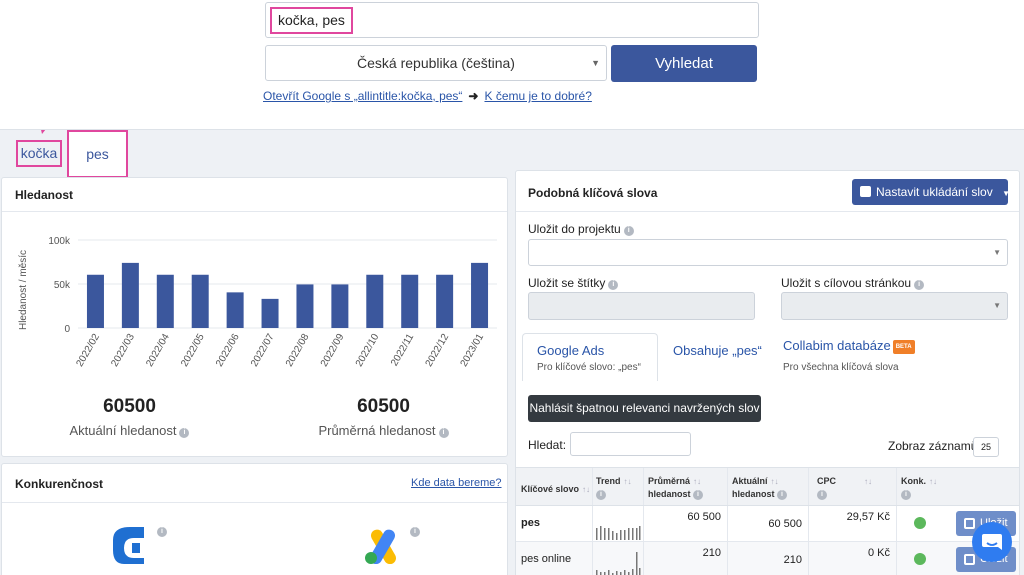 The height and width of the screenshot is (575, 1024). I want to click on current-volume: 60500 Aktuální hledanost i, so click(129, 417).